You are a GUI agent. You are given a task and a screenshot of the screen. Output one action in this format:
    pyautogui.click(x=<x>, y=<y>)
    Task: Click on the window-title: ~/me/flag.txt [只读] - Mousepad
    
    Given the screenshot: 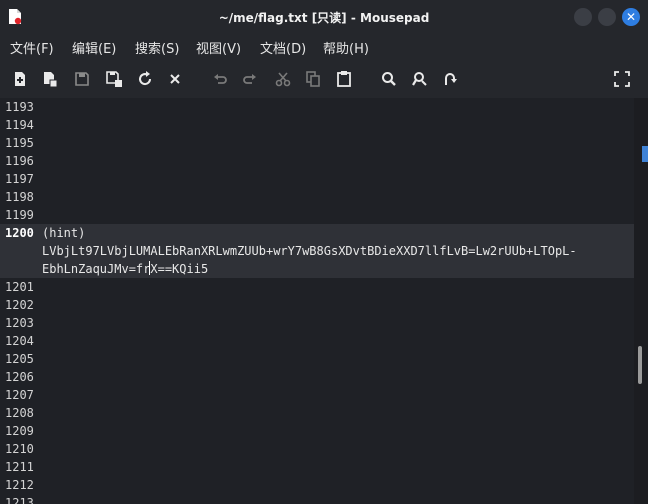 What is the action you would take?
    pyautogui.click(x=324, y=18)
    